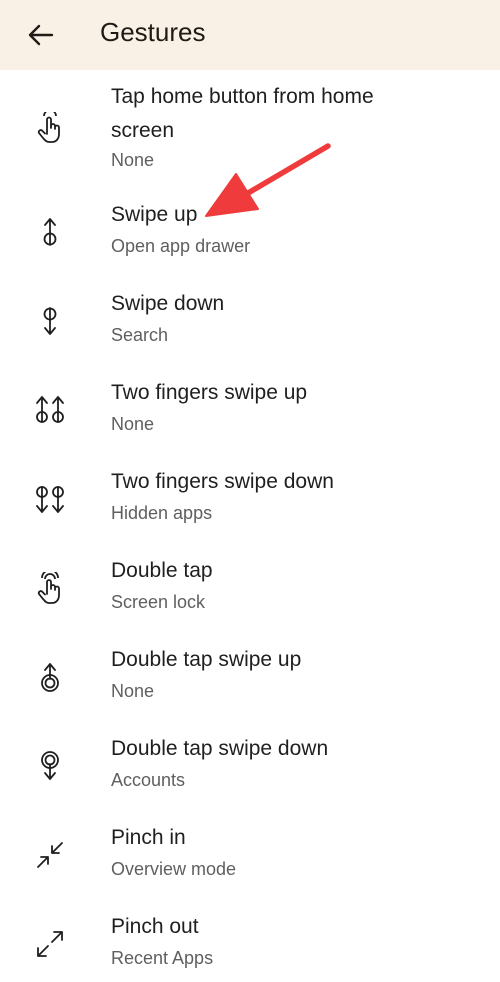 The height and width of the screenshot is (982, 500). I want to click on item-title: Two fingers swipe up, so click(209, 392).